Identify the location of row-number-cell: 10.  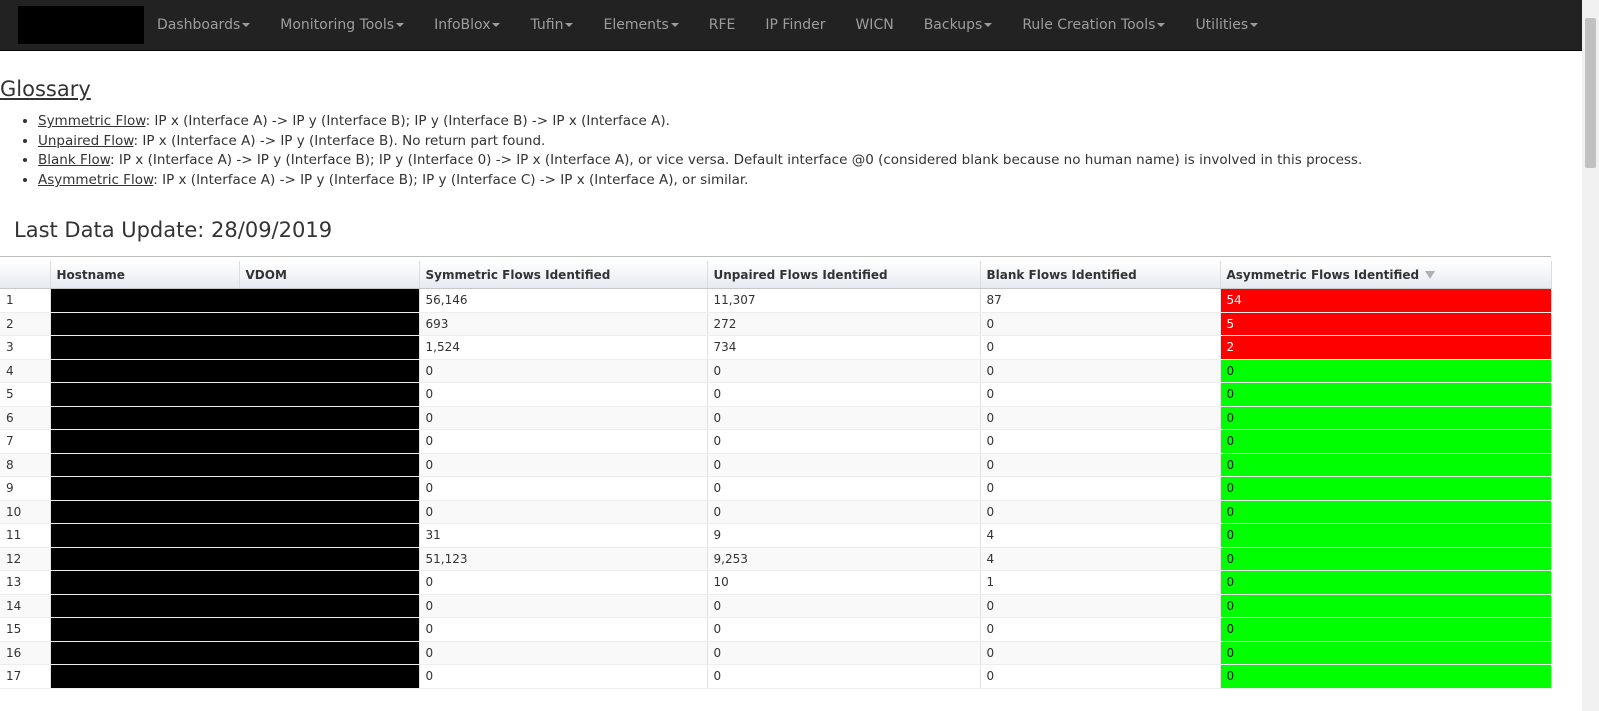
(25, 512).